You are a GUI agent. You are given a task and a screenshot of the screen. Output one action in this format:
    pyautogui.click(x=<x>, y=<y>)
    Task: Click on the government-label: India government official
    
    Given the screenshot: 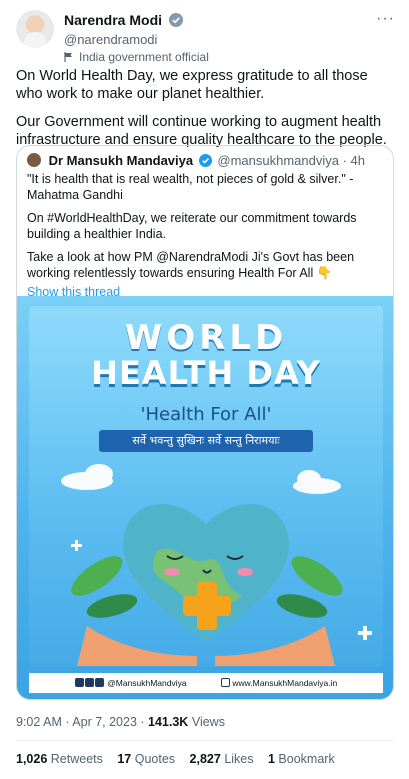 What is the action you would take?
    pyautogui.click(x=136, y=57)
    